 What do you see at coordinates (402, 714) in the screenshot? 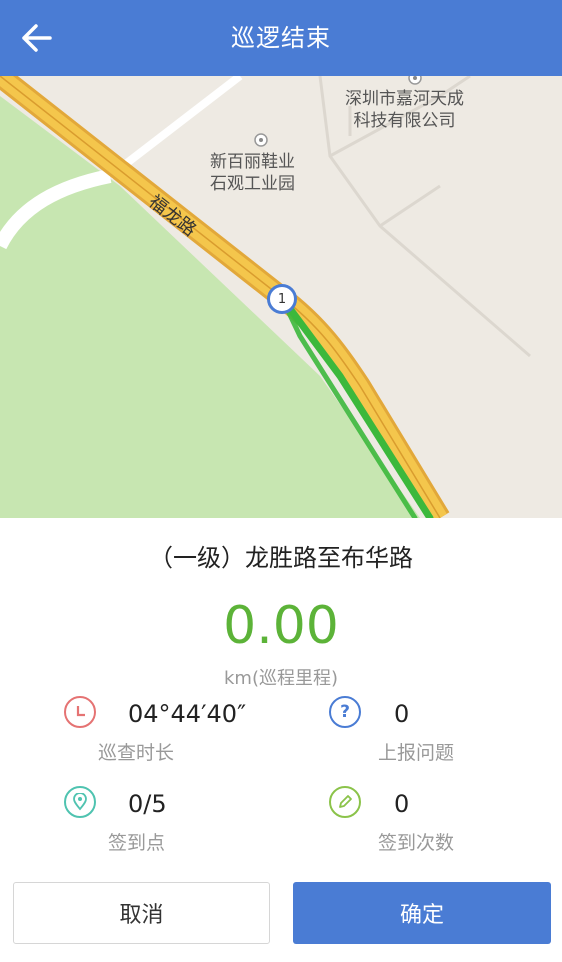
I see `reported-issues-value: 0` at bounding box center [402, 714].